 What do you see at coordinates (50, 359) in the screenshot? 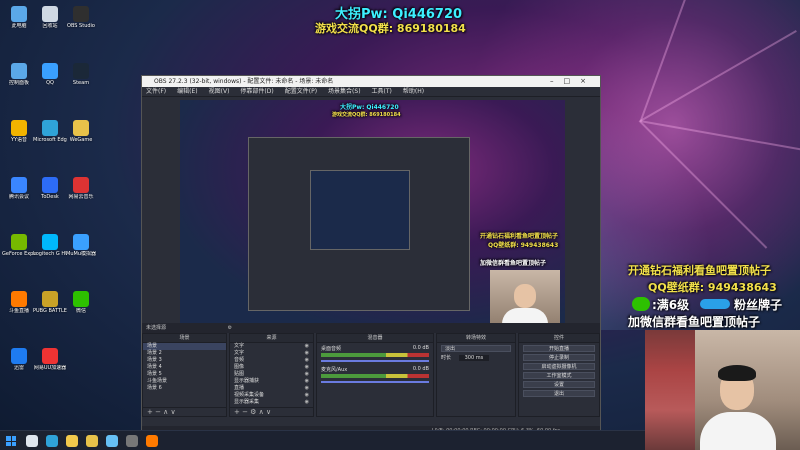
I see `desktop-icon: 网易UU加速器` at bounding box center [50, 359].